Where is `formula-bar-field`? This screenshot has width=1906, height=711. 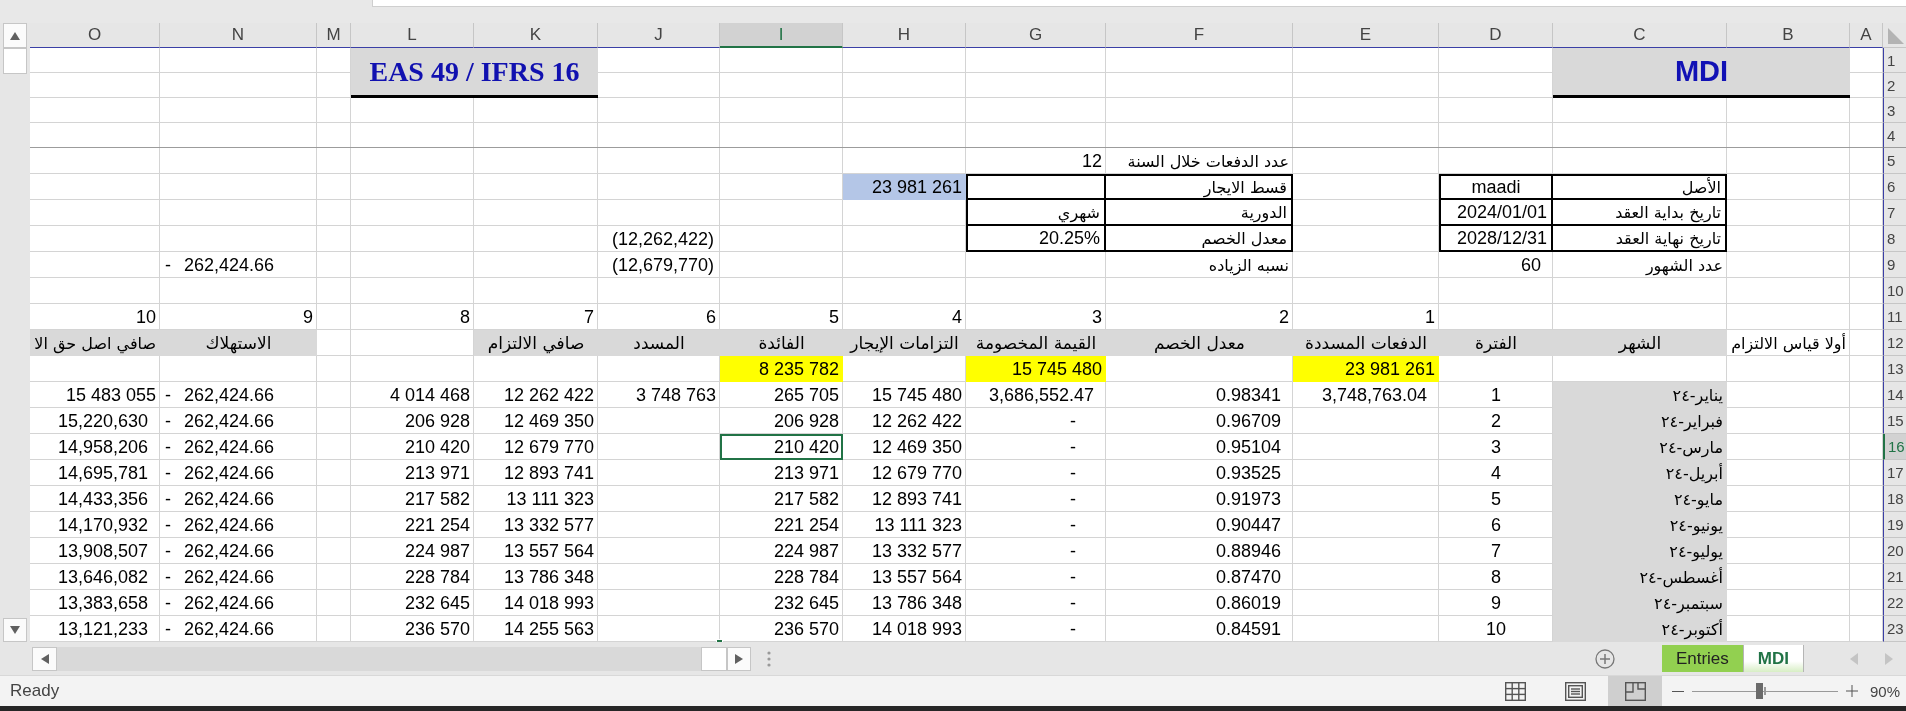 formula-bar-field is located at coordinates (1139, 3).